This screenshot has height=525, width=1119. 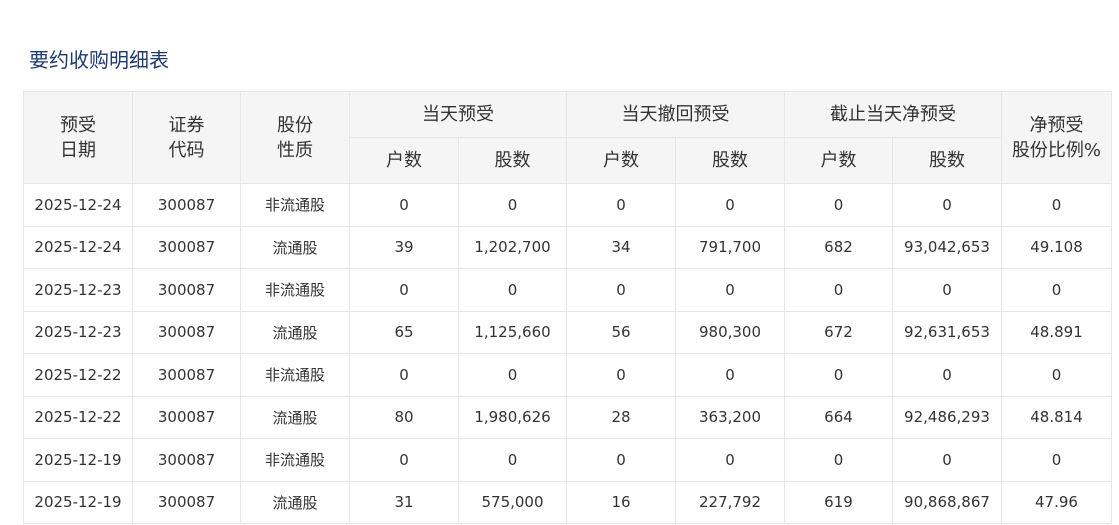 What do you see at coordinates (295, 137) in the screenshot?
I see `header-type: 股份 性质` at bounding box center [295, 137].